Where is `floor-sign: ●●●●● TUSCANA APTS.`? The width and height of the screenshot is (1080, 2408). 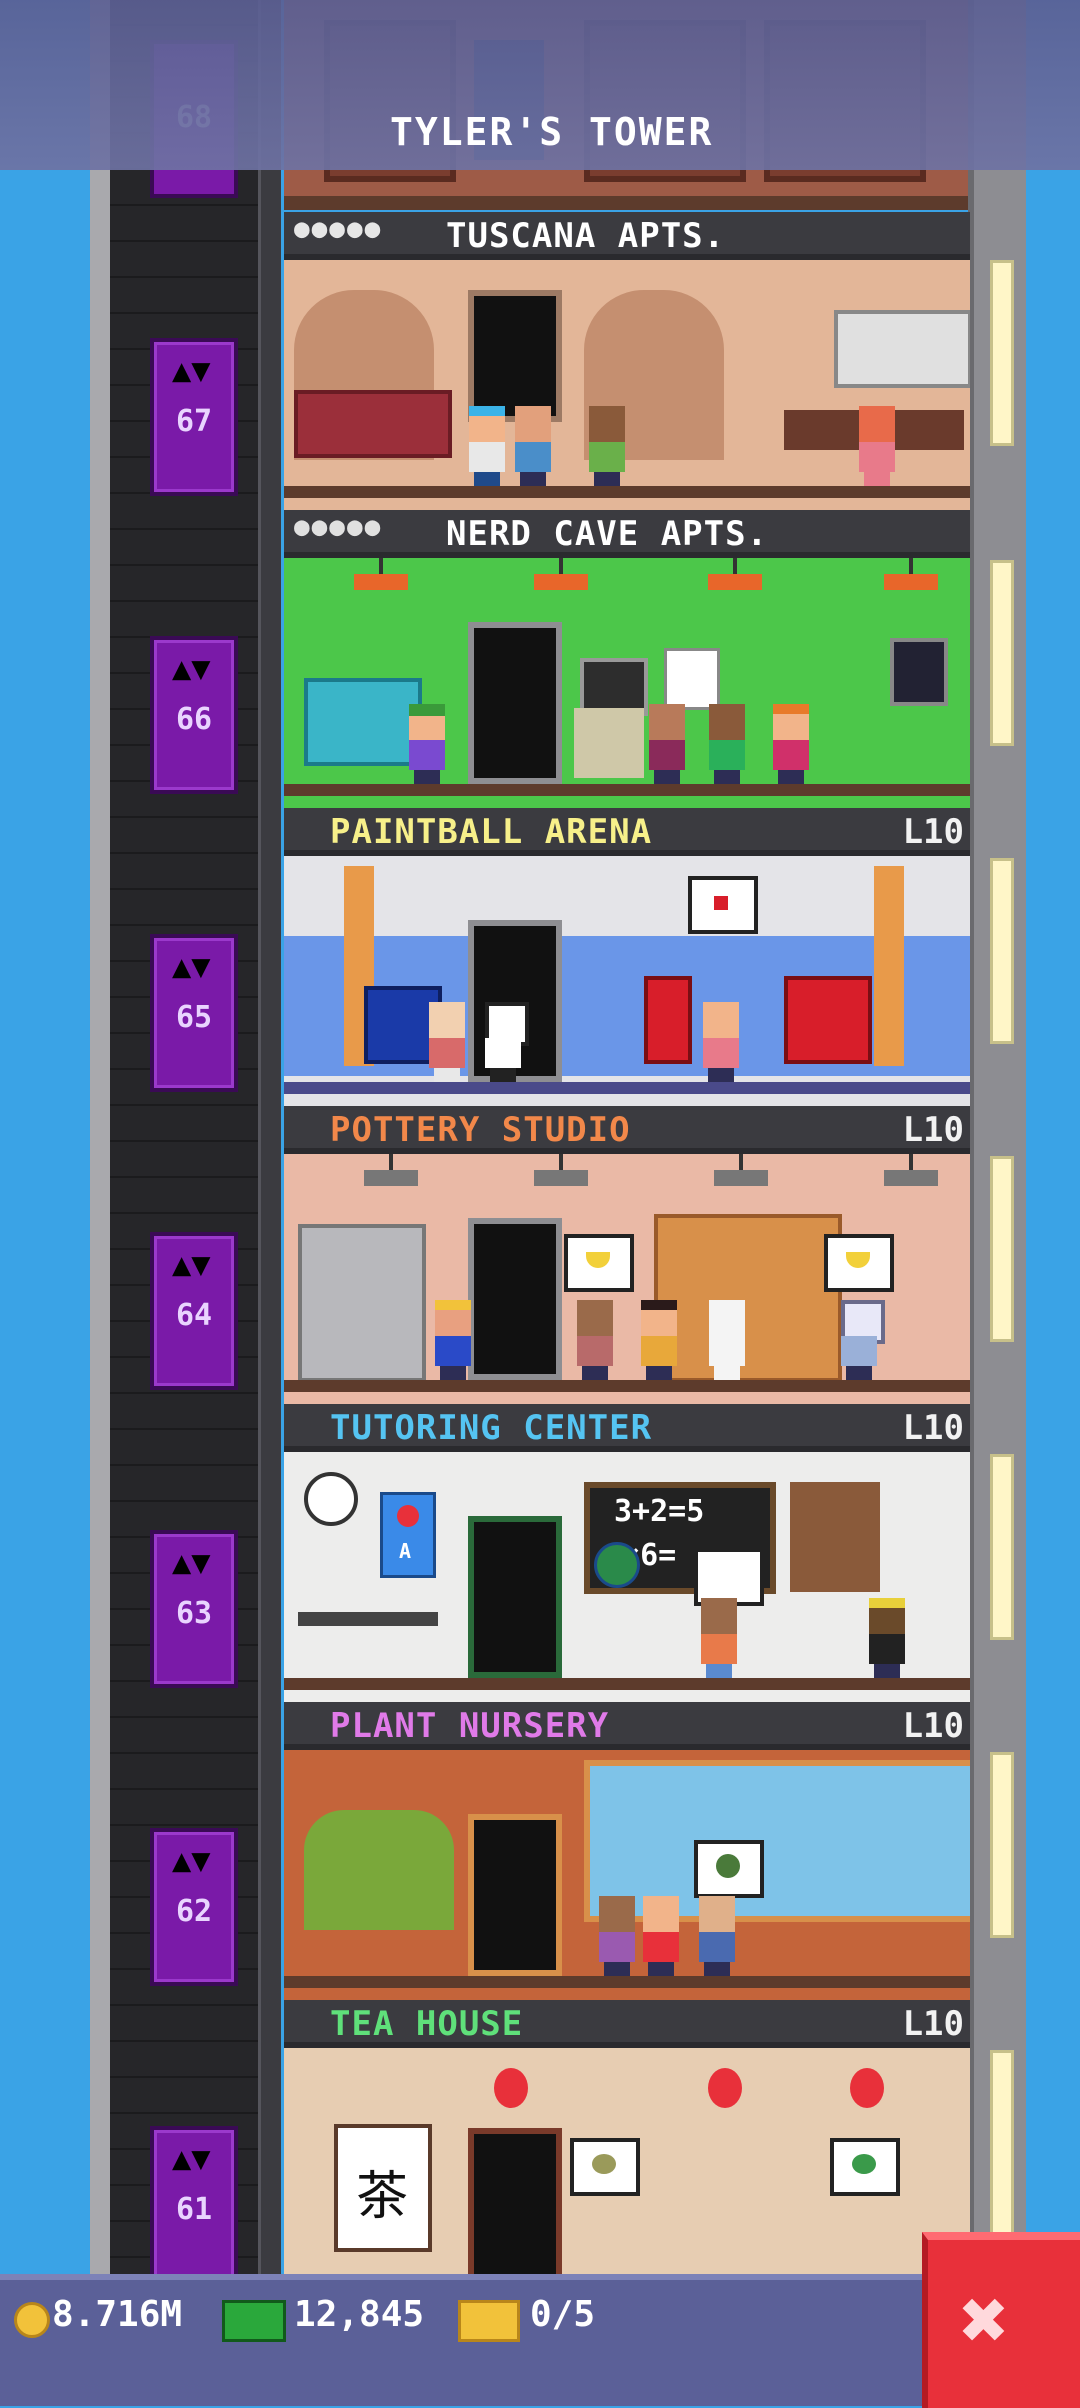
floor-sign: ●●●●● TUSCANA APTS. is located at coordinates (627, 236).